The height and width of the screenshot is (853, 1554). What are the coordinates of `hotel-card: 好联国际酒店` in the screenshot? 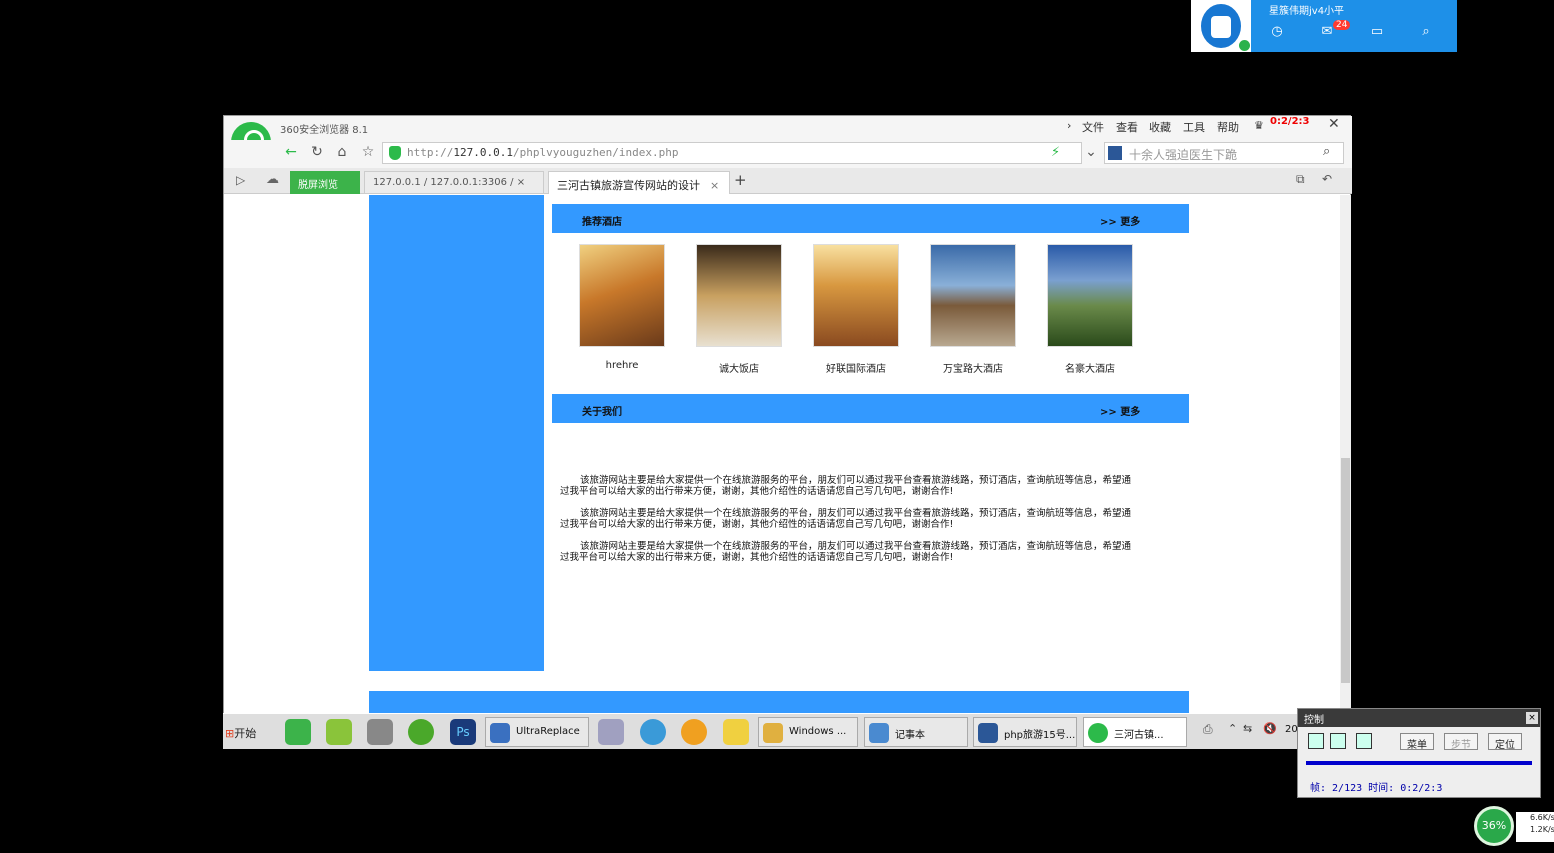 It's located at (856, 309).